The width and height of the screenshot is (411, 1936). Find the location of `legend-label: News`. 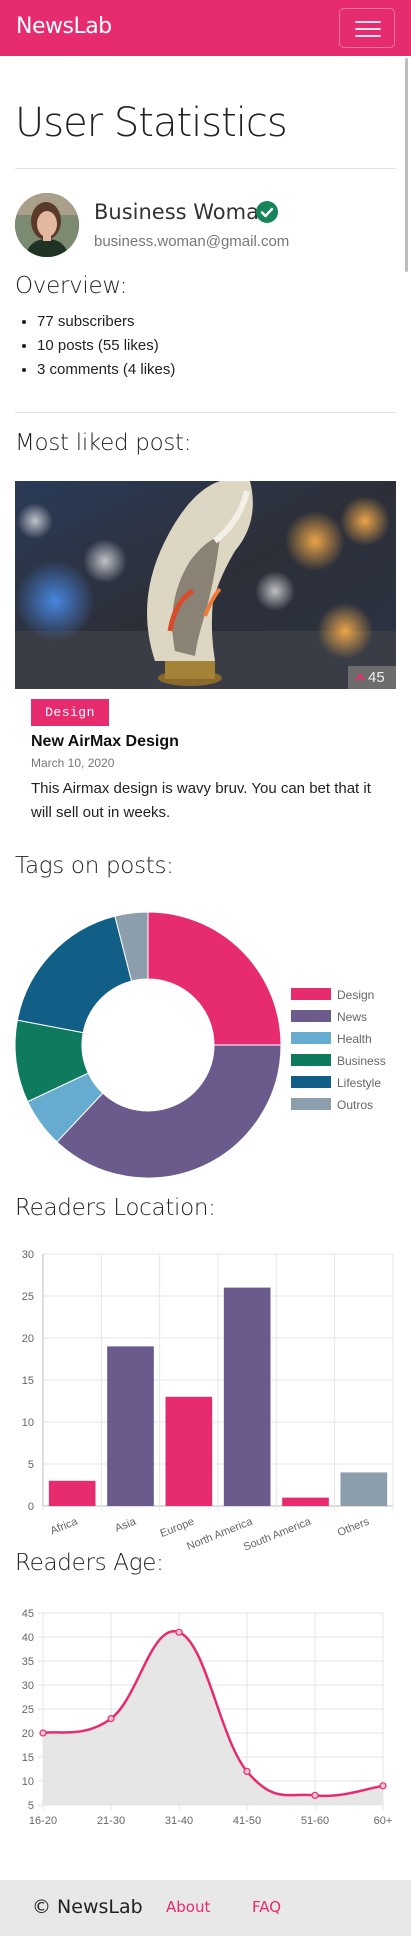

legend-label: News is located at coordinates (352, 1017).